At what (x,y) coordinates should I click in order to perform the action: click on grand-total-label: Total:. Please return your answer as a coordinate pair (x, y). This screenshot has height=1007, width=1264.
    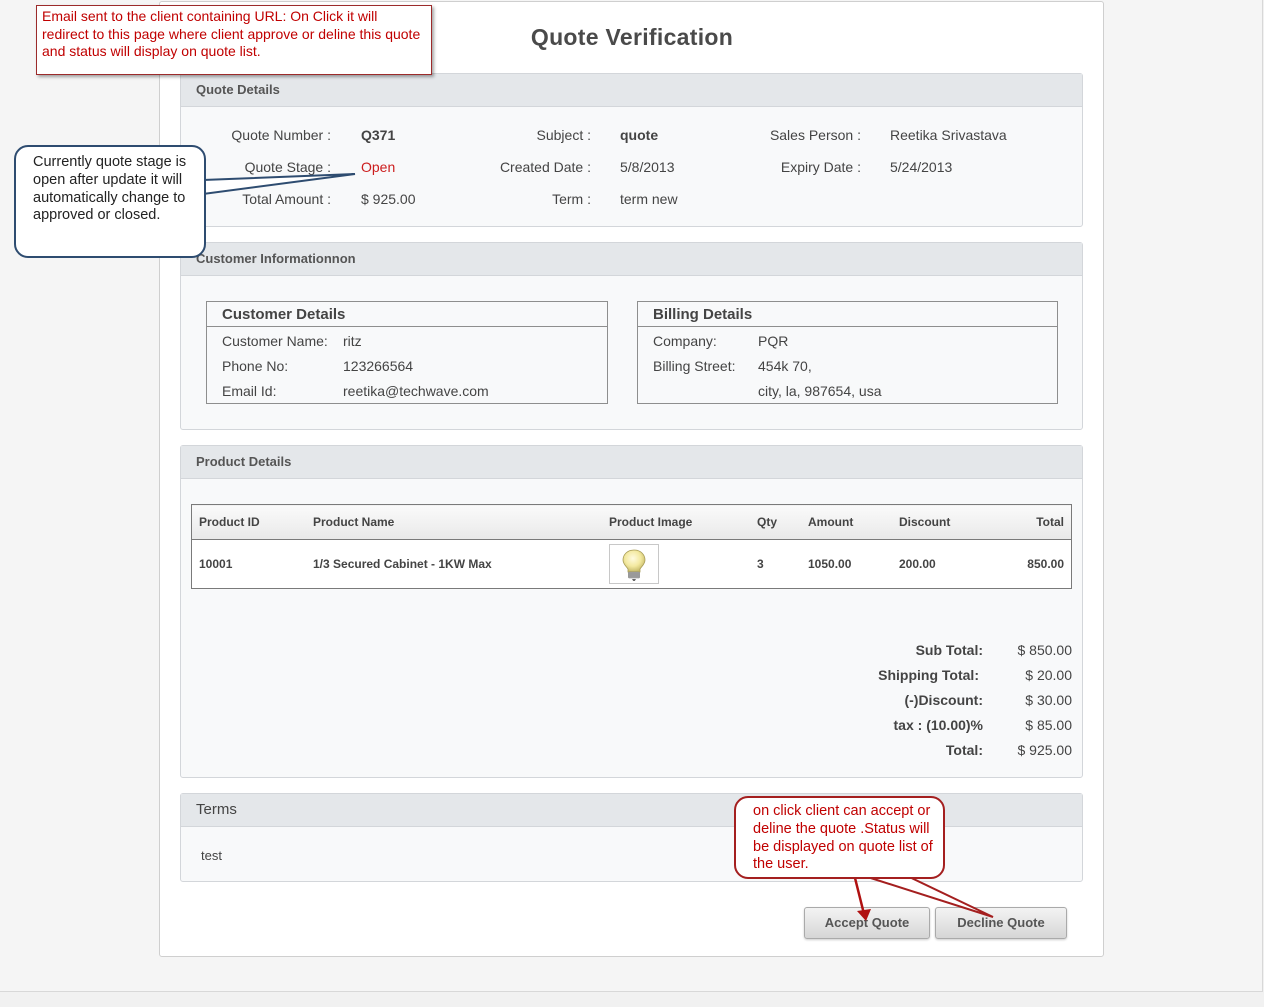
    Looking at the image, I should click on (964, 750).